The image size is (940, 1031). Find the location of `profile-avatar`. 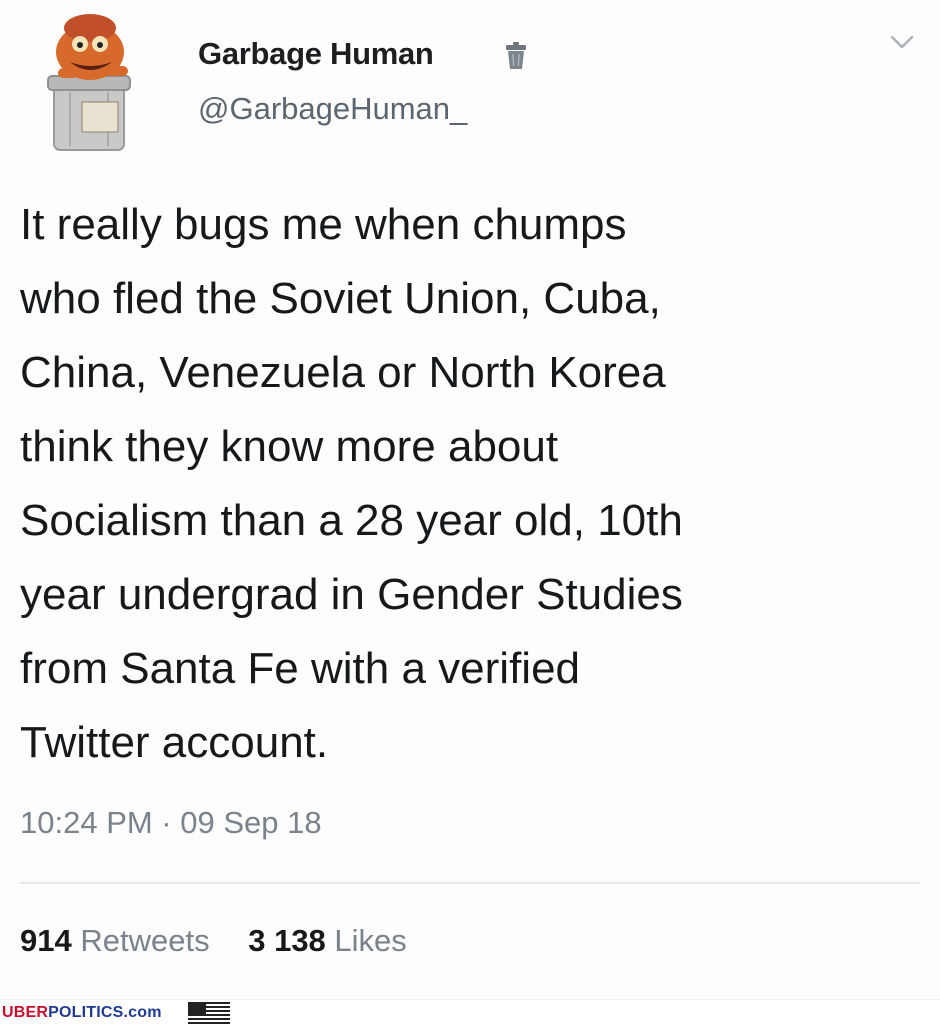

profile-avatar is located at coordinates (95, 81).